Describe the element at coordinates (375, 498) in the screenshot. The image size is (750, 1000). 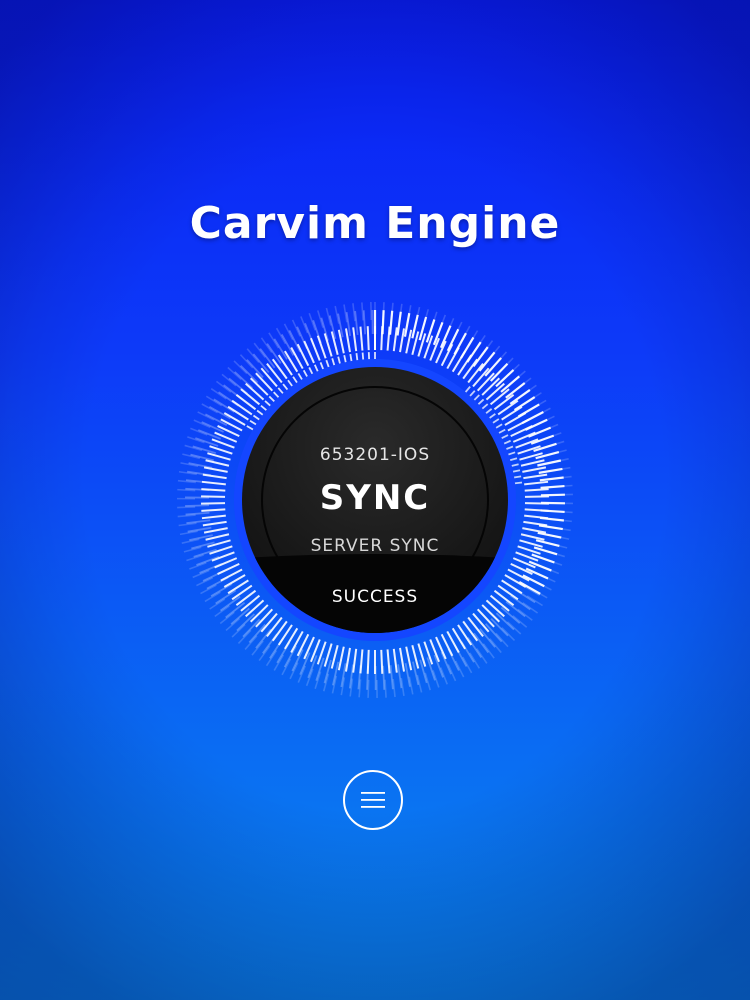
I see `sync-label: SYNC` at that location.